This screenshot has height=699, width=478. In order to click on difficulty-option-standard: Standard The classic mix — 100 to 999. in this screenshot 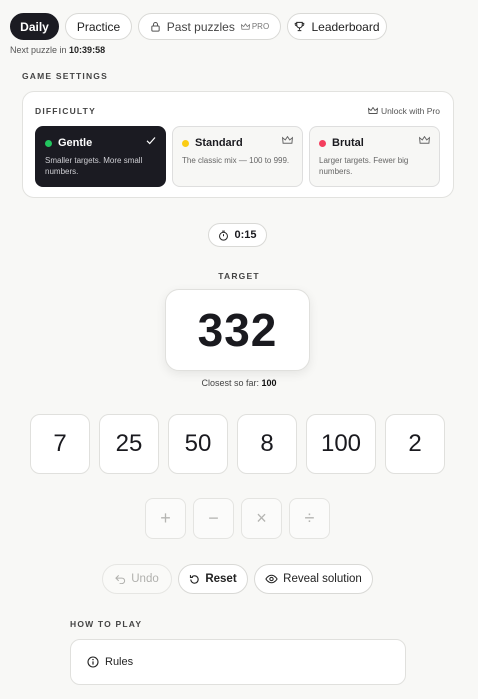, I will do `click(237, 156)`.